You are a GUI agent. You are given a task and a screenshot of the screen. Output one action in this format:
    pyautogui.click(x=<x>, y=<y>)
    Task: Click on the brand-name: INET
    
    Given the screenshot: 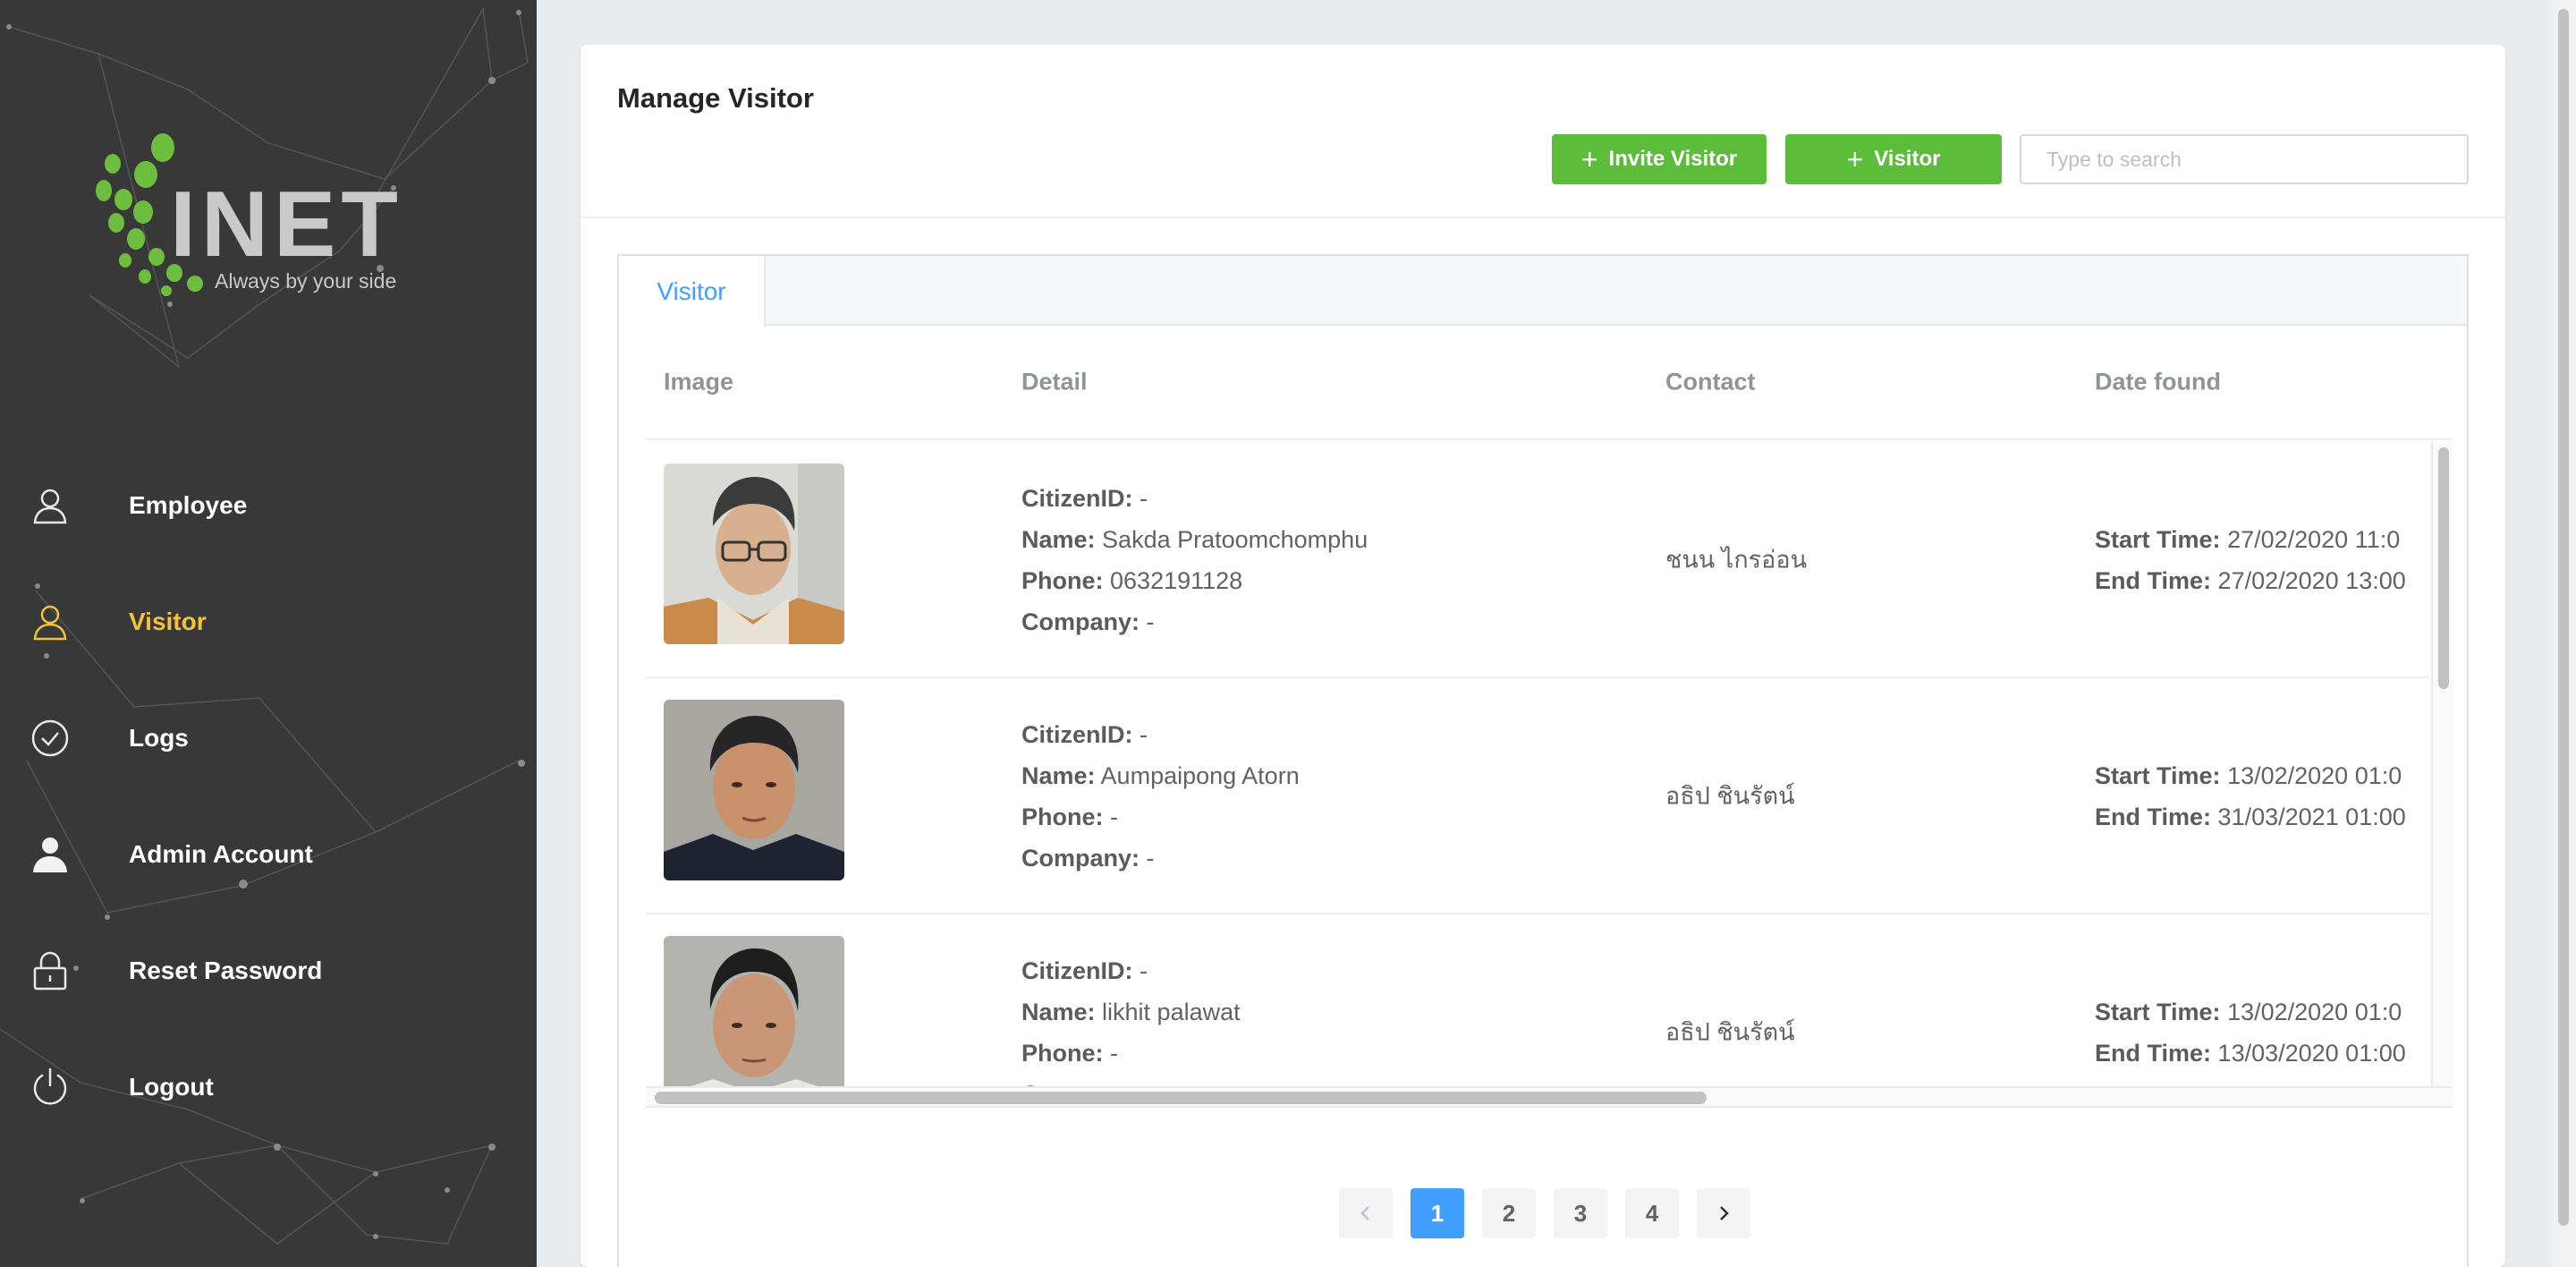 What is the action you would take?
    pyautogui.click(x=286, y=225)
    